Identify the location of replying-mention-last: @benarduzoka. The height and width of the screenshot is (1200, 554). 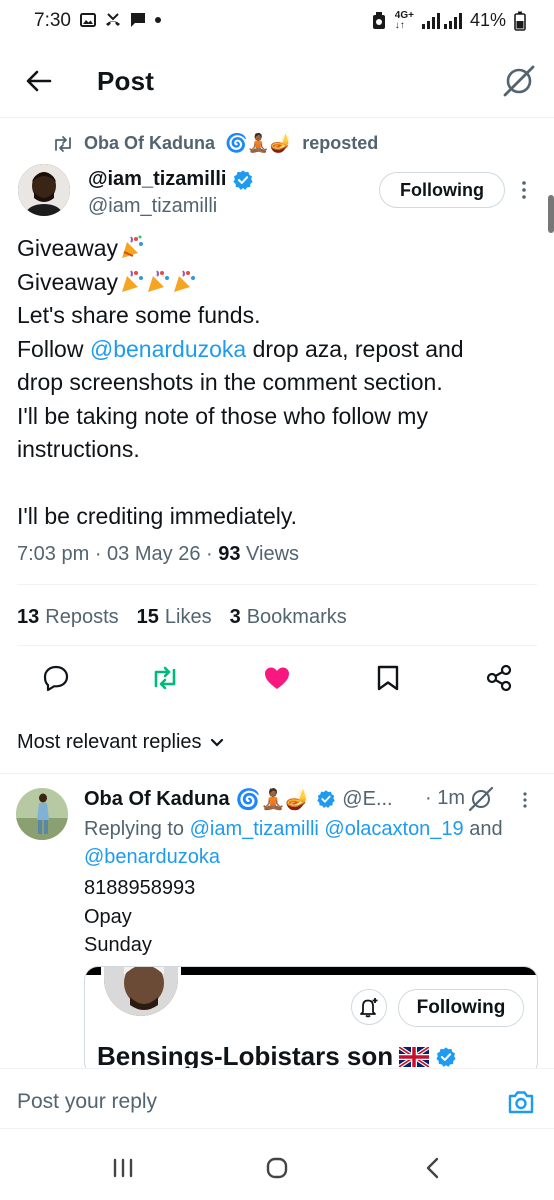
(152, 857).